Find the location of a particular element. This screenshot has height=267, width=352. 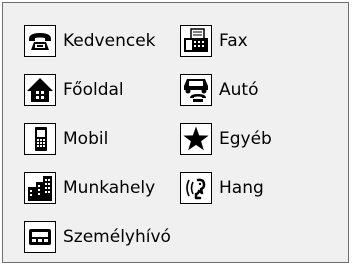

phone-type-fooldal: Főoldal is located at coordinates (74, 90).